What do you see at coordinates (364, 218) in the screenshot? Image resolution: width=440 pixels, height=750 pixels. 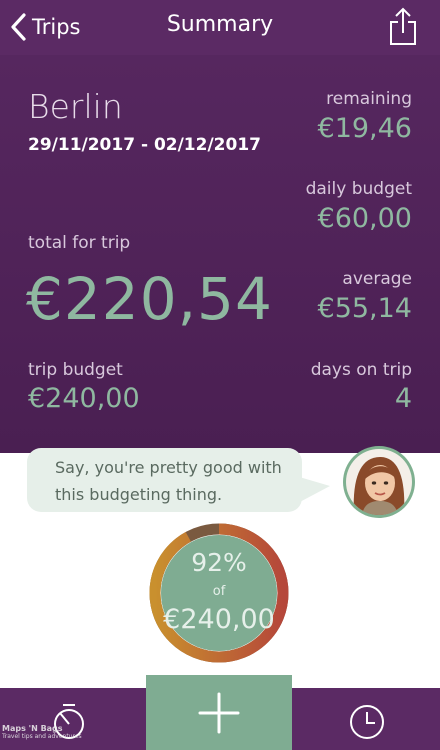 I see `daily-budget-value: €60,00` at bounding box center [364, 218].